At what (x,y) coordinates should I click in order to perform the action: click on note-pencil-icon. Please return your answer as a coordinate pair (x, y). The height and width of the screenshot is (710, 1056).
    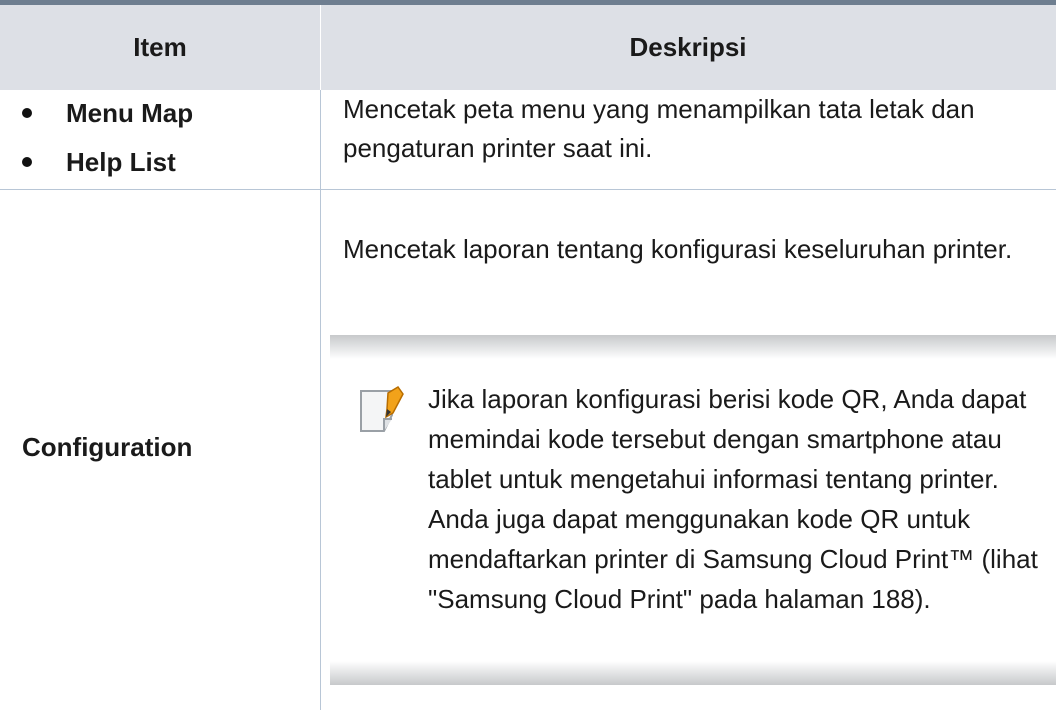
    Looking at the image, I should click on (382, 409).